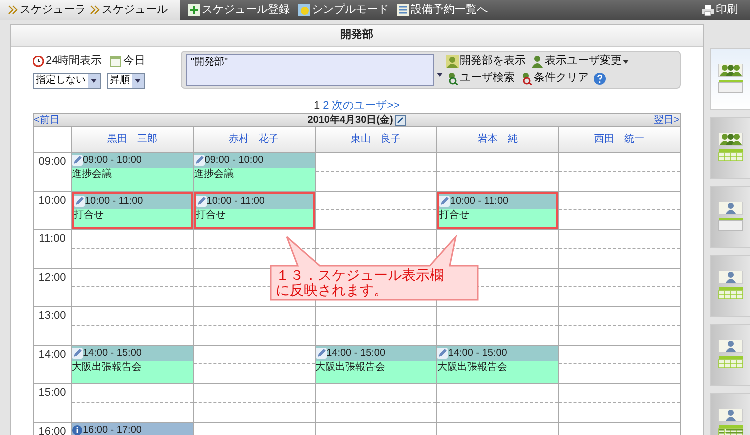  What do you see at coordinates (452, 61) in the screenshot?
I see `user-group-icon` at bounding box center [452, 61].